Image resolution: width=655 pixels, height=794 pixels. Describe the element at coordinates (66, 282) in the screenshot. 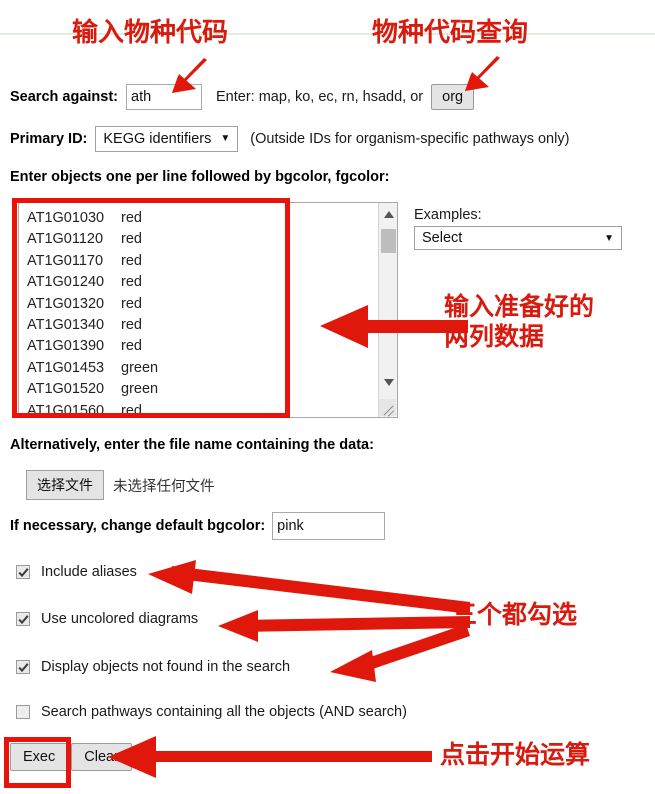

I see `object-id: AT1G01240` at that location.